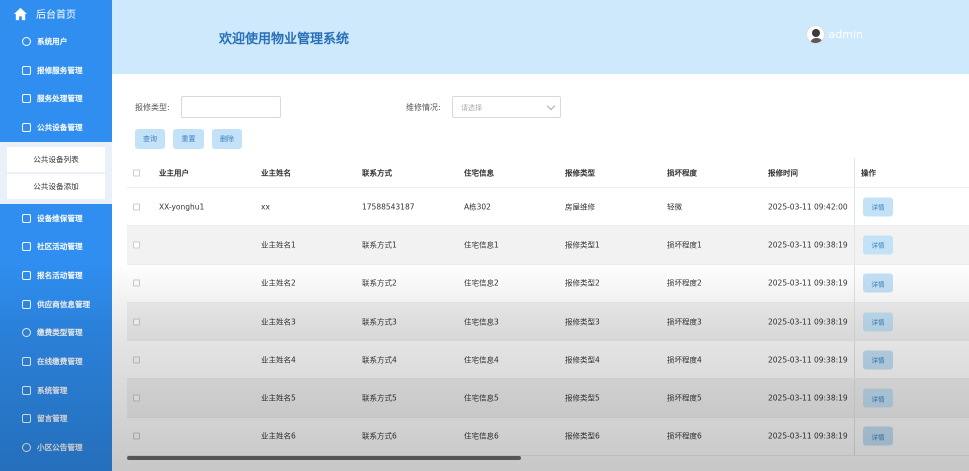  Describe the element at coordinates (379, 398) in the screenshot. I see `table-cell: 联系方式5` at that location.